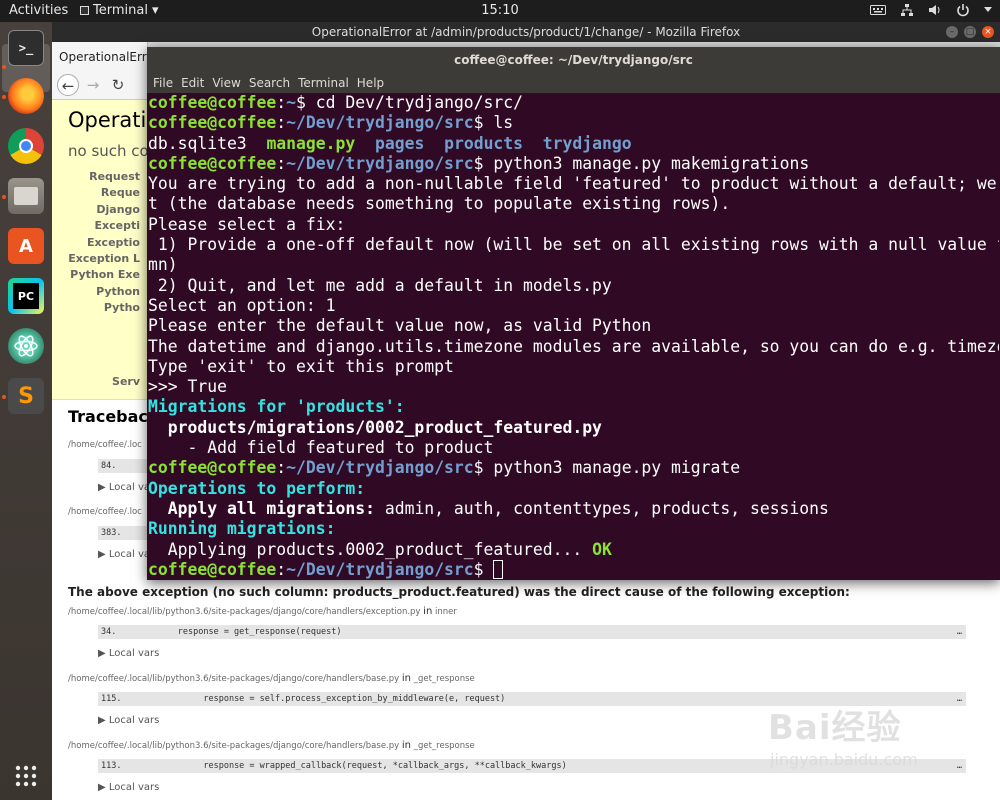  Describe the element at coordinates (242, 305) in the screenshot. I see `terminal-line: Select an option: 1` at that location.